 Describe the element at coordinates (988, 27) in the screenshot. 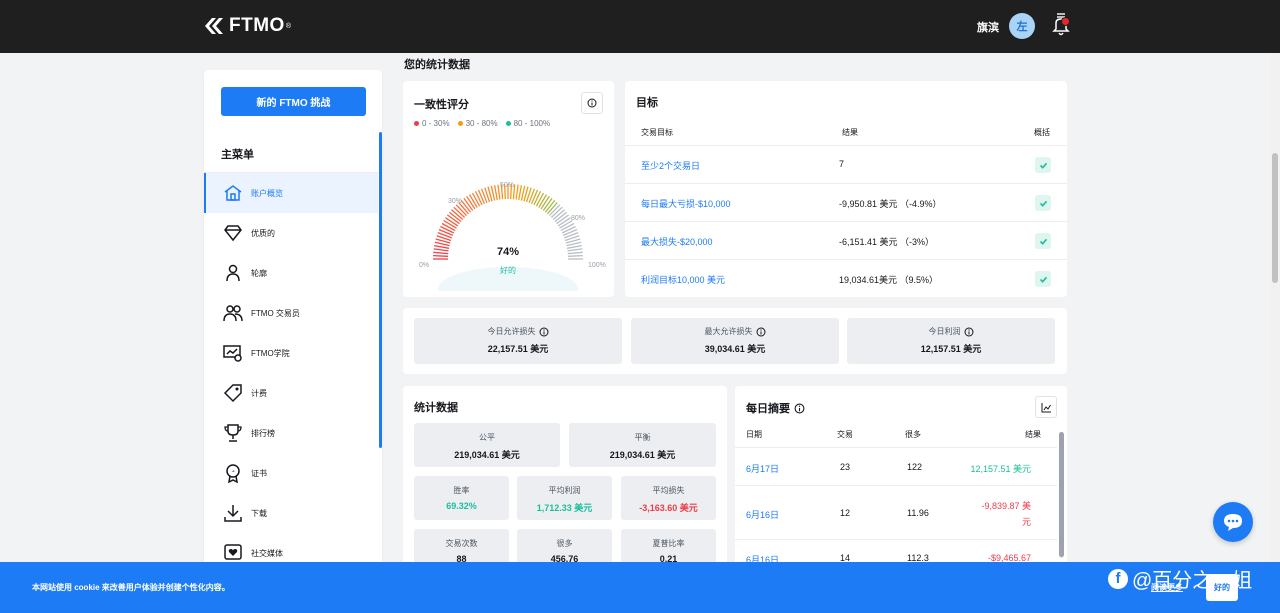

I see `user-name: 旗滨` at that location.